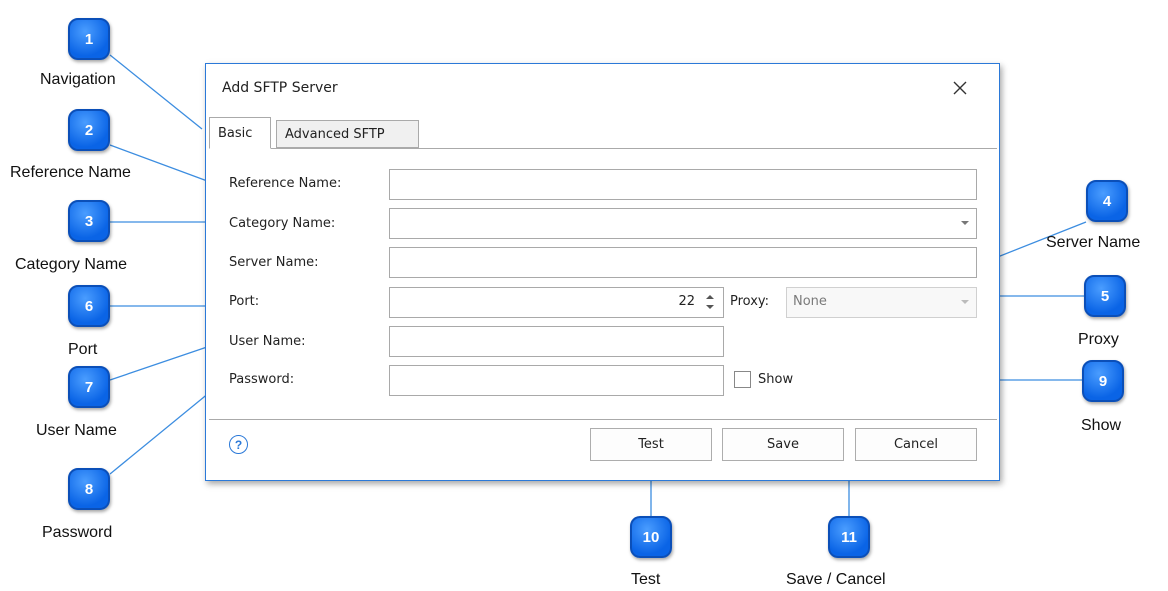 The width and height of the screenshot is (1168, 591). Describe the element at coordinates (783, 444) in the screenshot. I see `save-button: Save` at that location.